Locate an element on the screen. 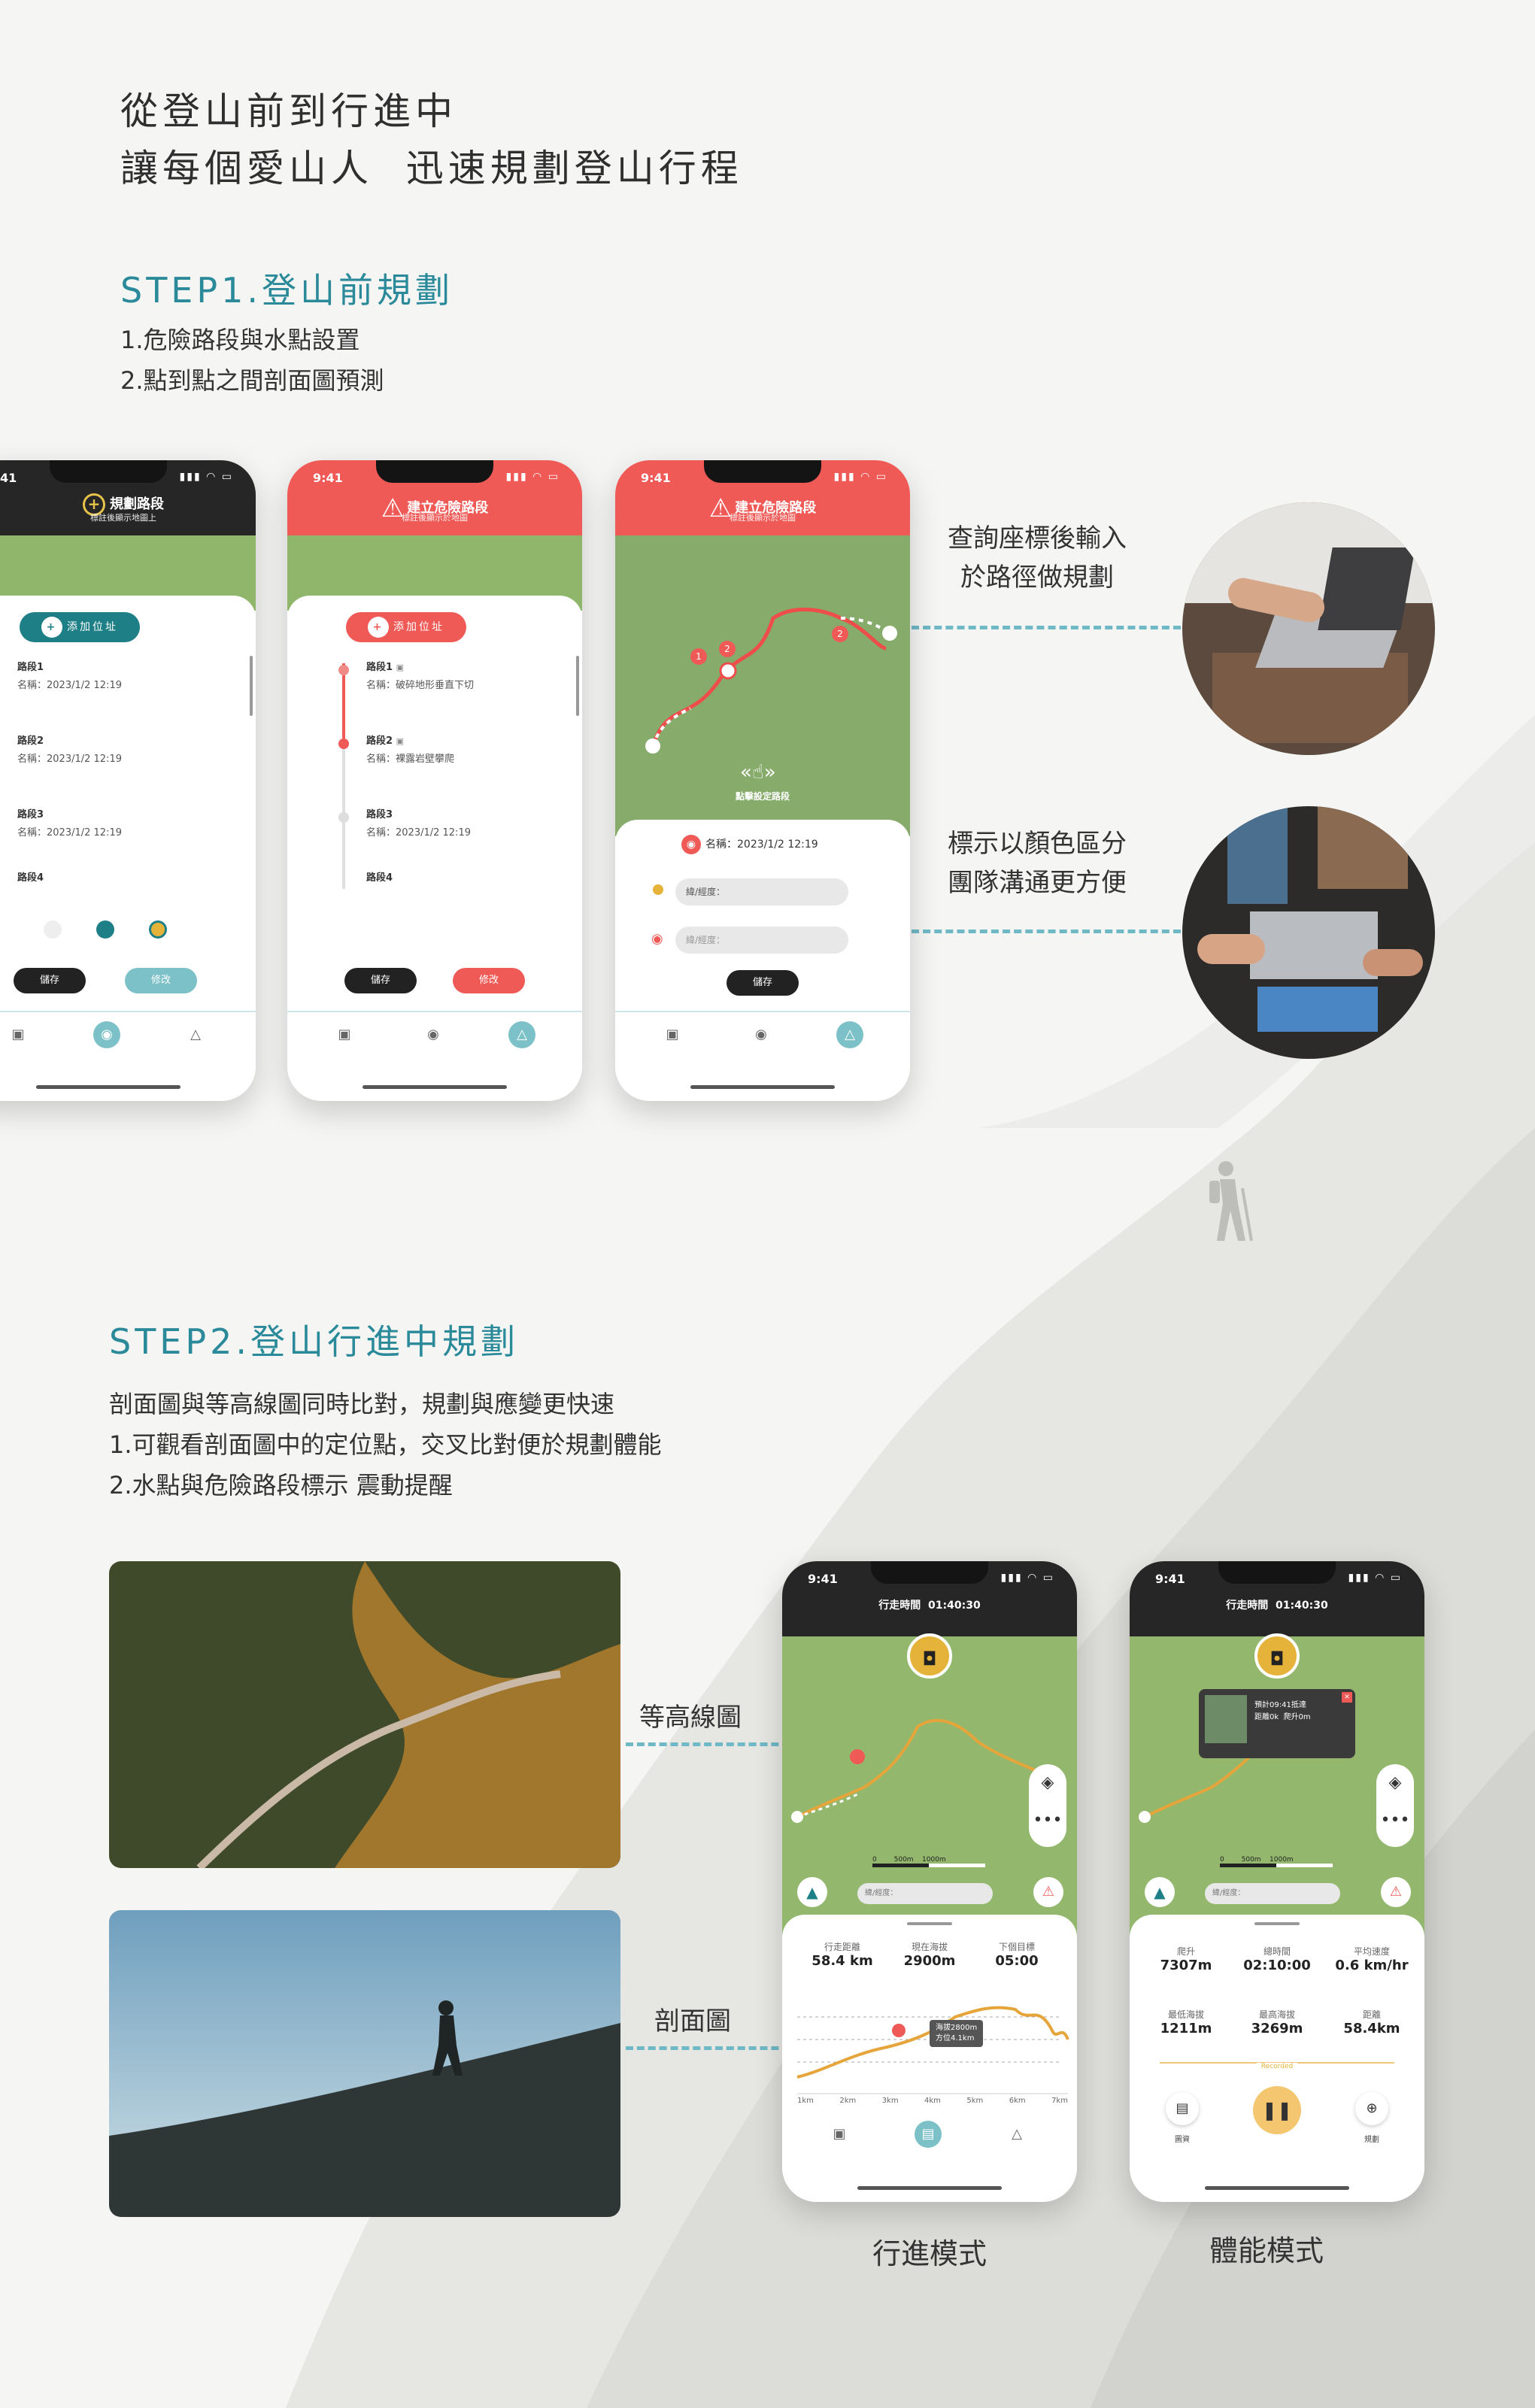 Image resolution: width=1535 pixels, height=2408 pixels. coord-input-start: 緯/經度： is located at coordinates (761, 891).